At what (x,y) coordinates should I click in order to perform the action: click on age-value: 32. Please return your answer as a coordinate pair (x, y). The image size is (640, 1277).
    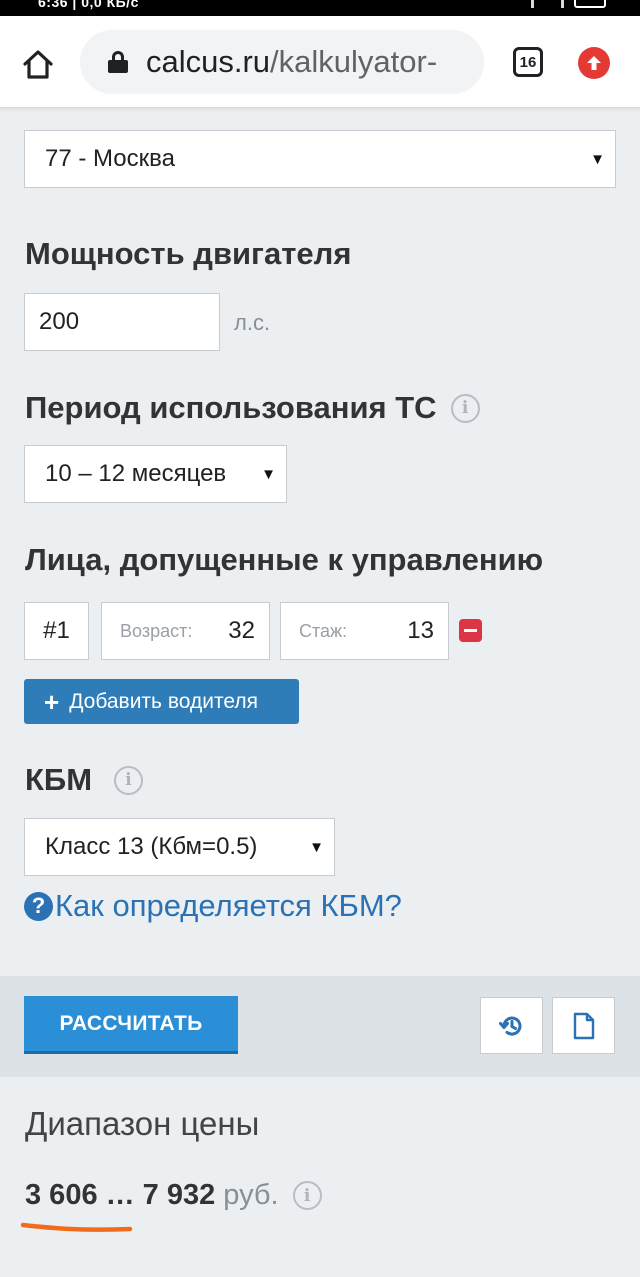
    Looking at the image, I should click on (241, 630).